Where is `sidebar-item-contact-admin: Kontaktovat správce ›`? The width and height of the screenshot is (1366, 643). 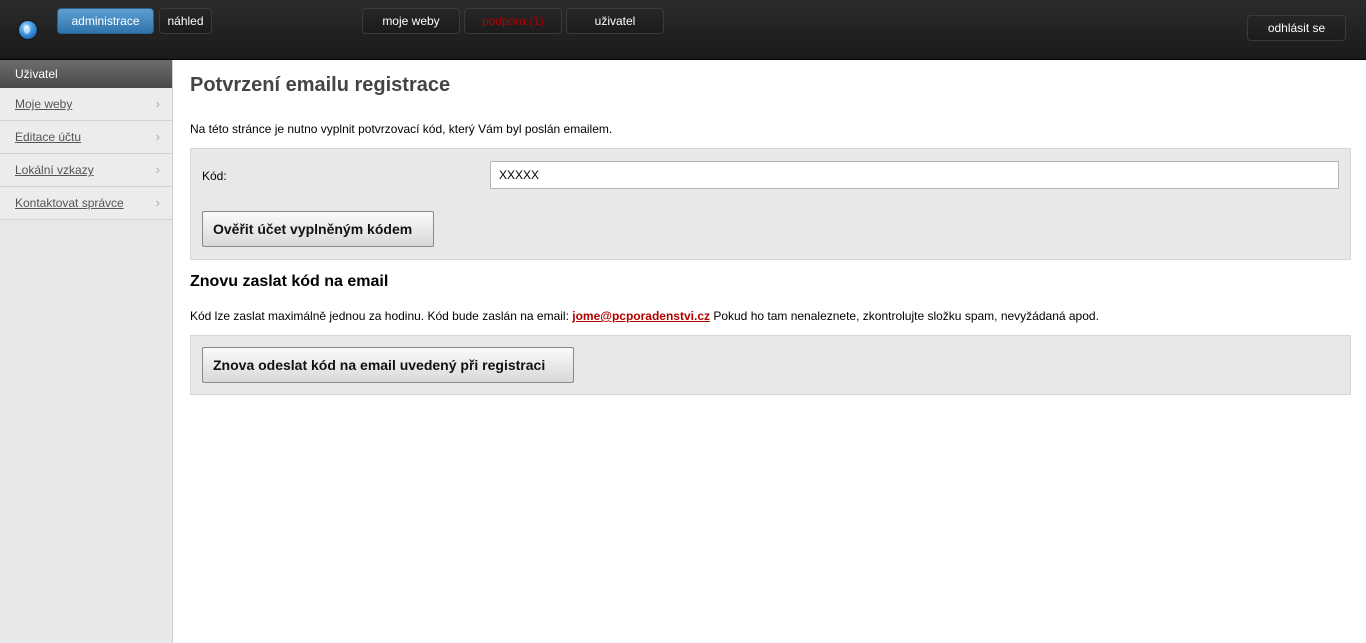 sidebar-item-contact-admin: Kontaktovat správce › is located at coordinates (86, 203).